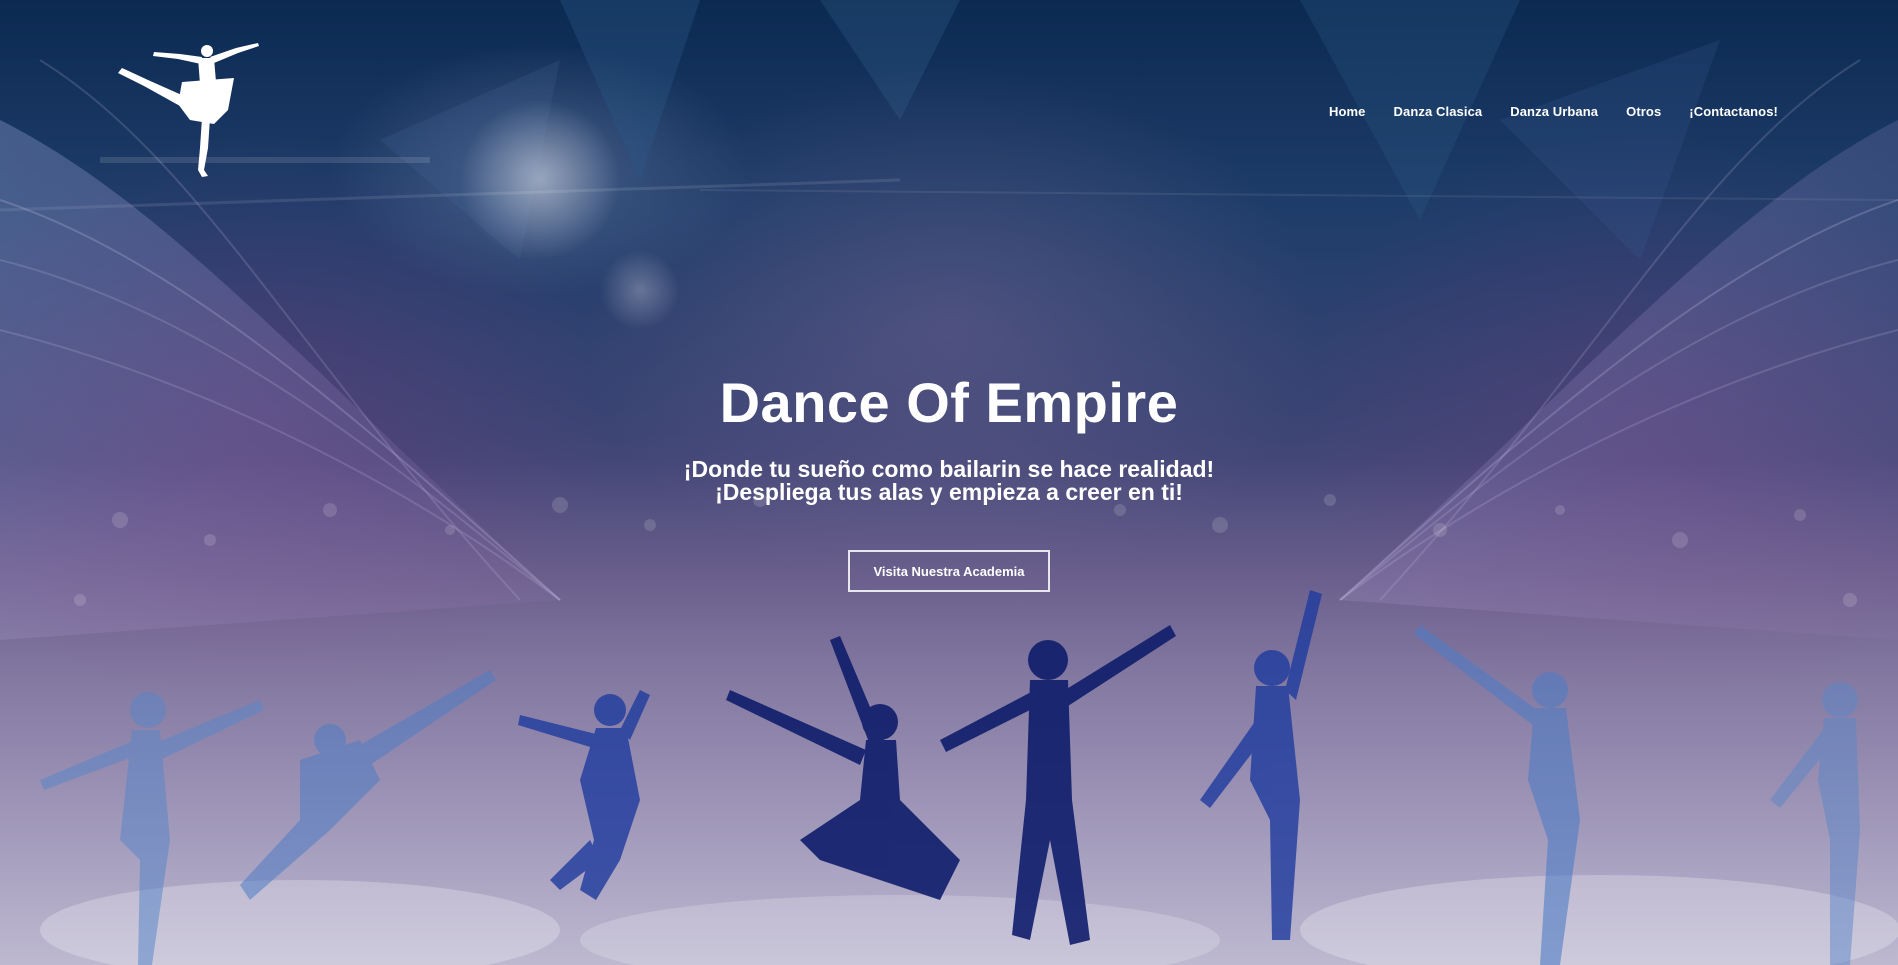 The width and height of the screenshot is (1898, 965). What do you see at coordinates (1643, 111) in the screenshot?
I see `nav-item-otros: Otros` at bounding box center [1643, 111].